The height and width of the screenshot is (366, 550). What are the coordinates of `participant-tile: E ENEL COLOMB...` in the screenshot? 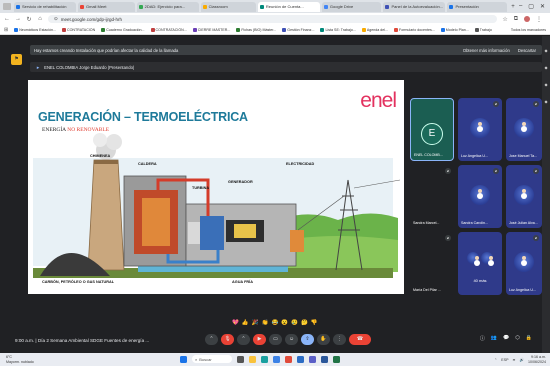 It's located at (432, 129).